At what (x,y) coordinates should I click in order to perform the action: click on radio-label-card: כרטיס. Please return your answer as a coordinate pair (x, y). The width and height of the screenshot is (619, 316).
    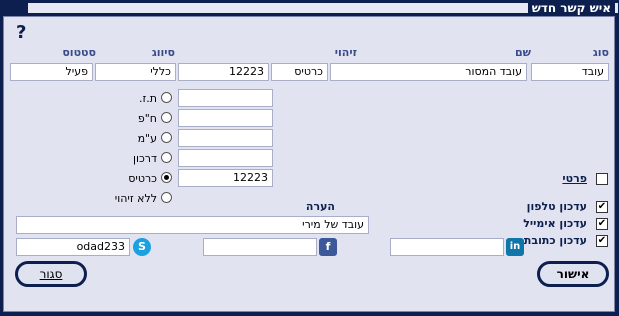
    Looking at the image, I should click on (142, 178).